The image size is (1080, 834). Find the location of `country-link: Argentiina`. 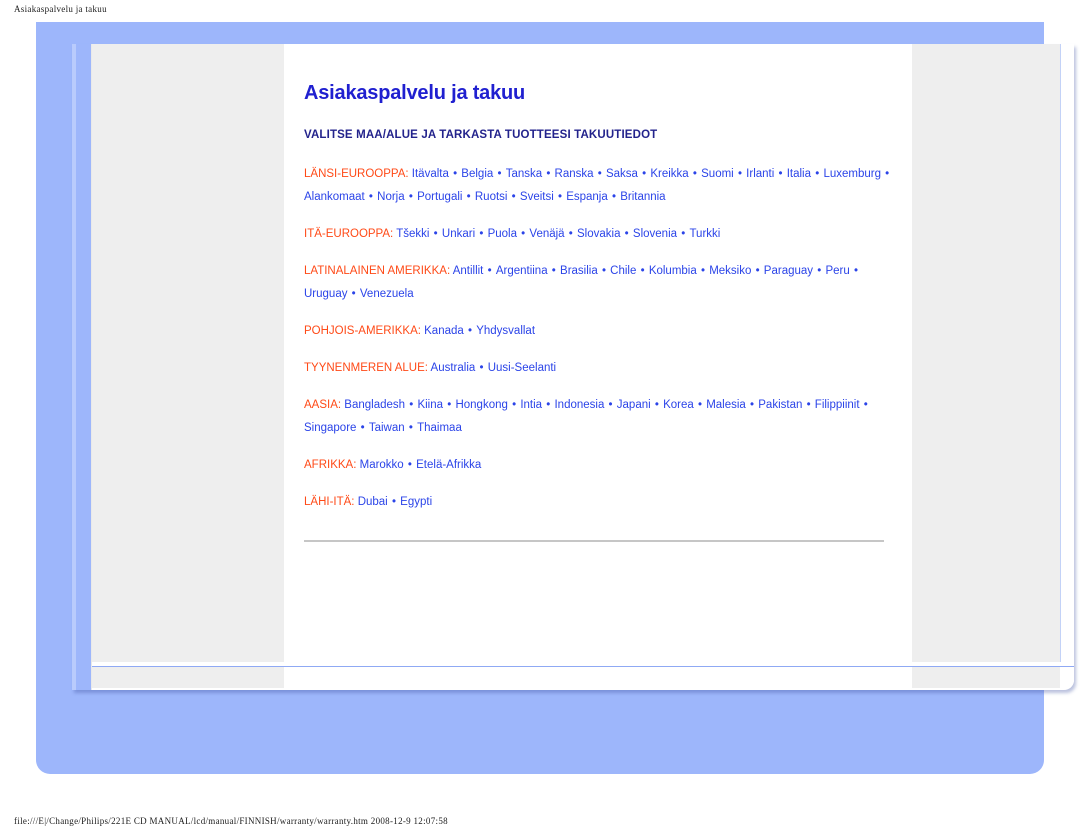

country-link: Argentiina is located at coordinates (522, 271).